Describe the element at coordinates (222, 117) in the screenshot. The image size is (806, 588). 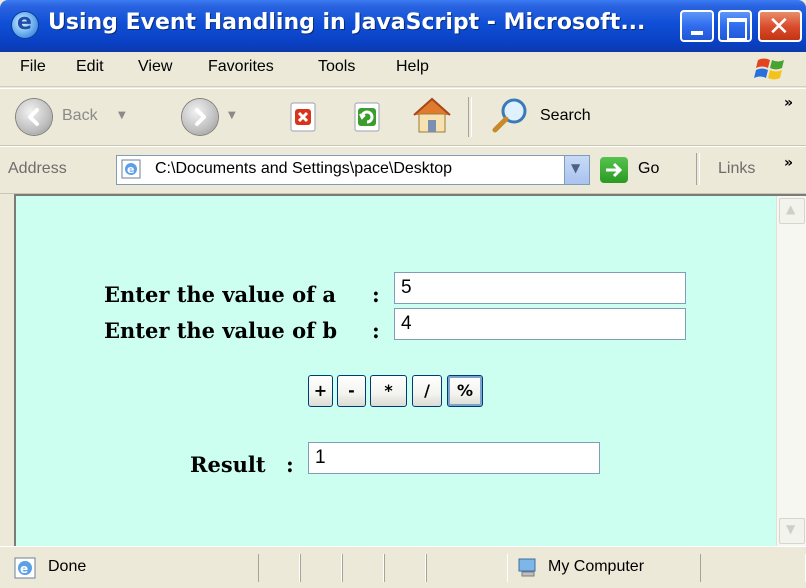
I see `forward-button: ▼` at that location.